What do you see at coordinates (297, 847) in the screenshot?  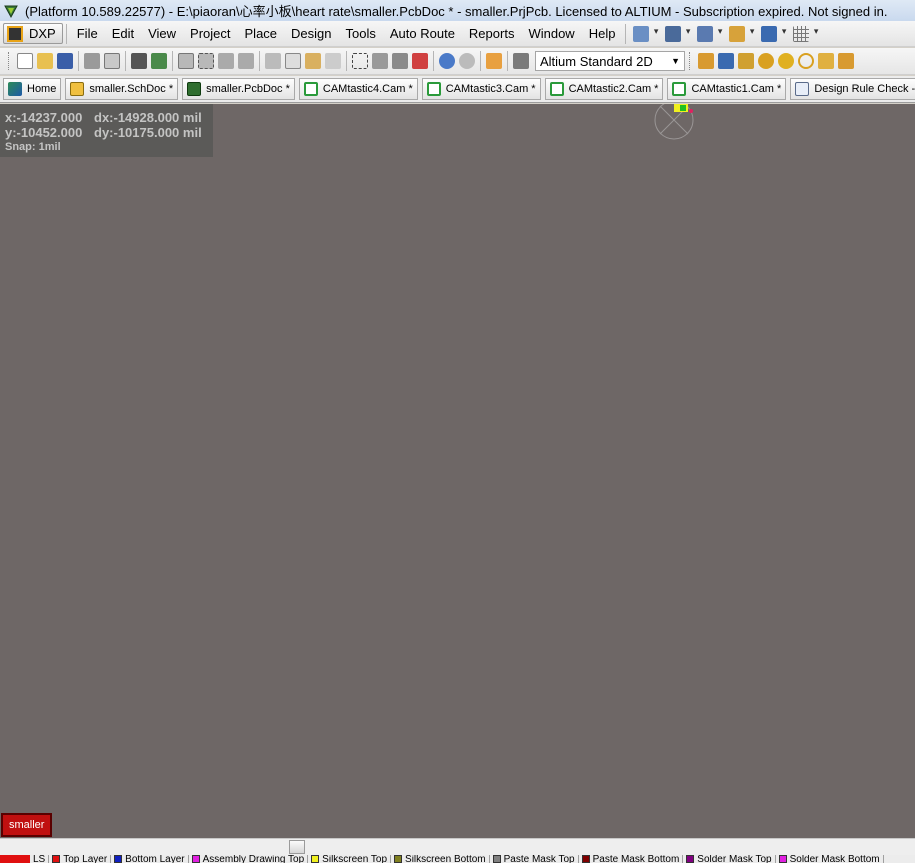 I see `scrollbar-thumb` at bounding box center [297, 847].